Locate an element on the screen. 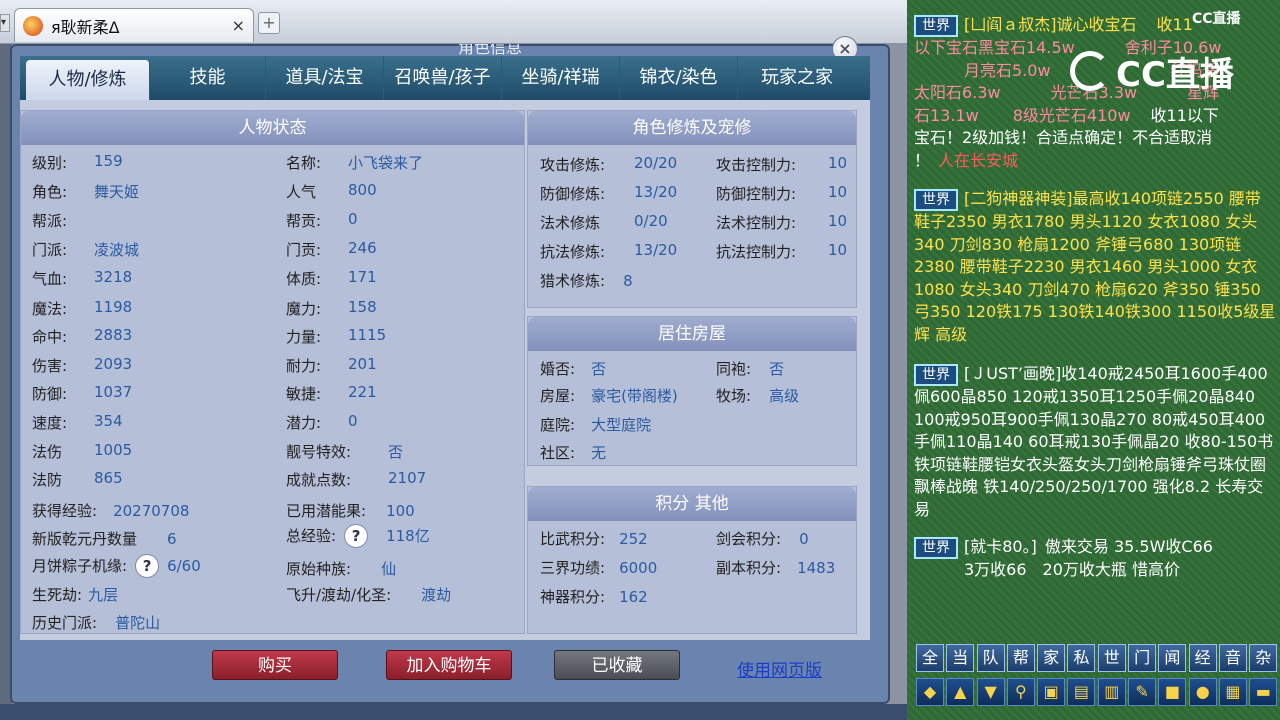 This screenshot has width=1280, height=720. message-text: 3万收66 20万收大瓶 惜高价 is located at coordinates (1072, 569).